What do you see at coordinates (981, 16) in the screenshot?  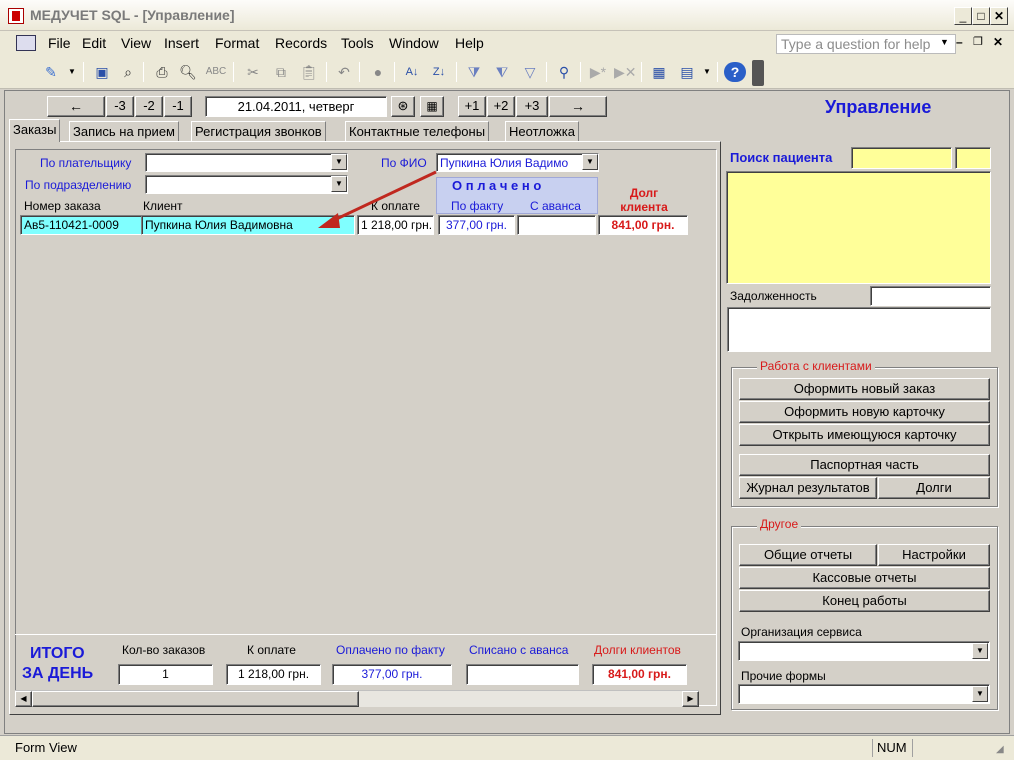 I see `maximize-button: □` at bounding box center [981, 16].